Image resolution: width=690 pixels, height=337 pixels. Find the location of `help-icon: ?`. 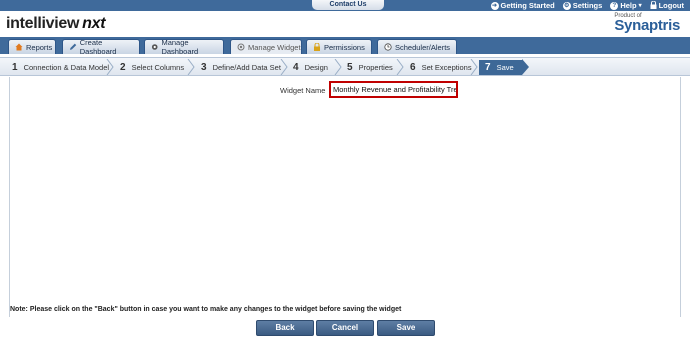

help-icon: ? is located at coordinates (614, 5).